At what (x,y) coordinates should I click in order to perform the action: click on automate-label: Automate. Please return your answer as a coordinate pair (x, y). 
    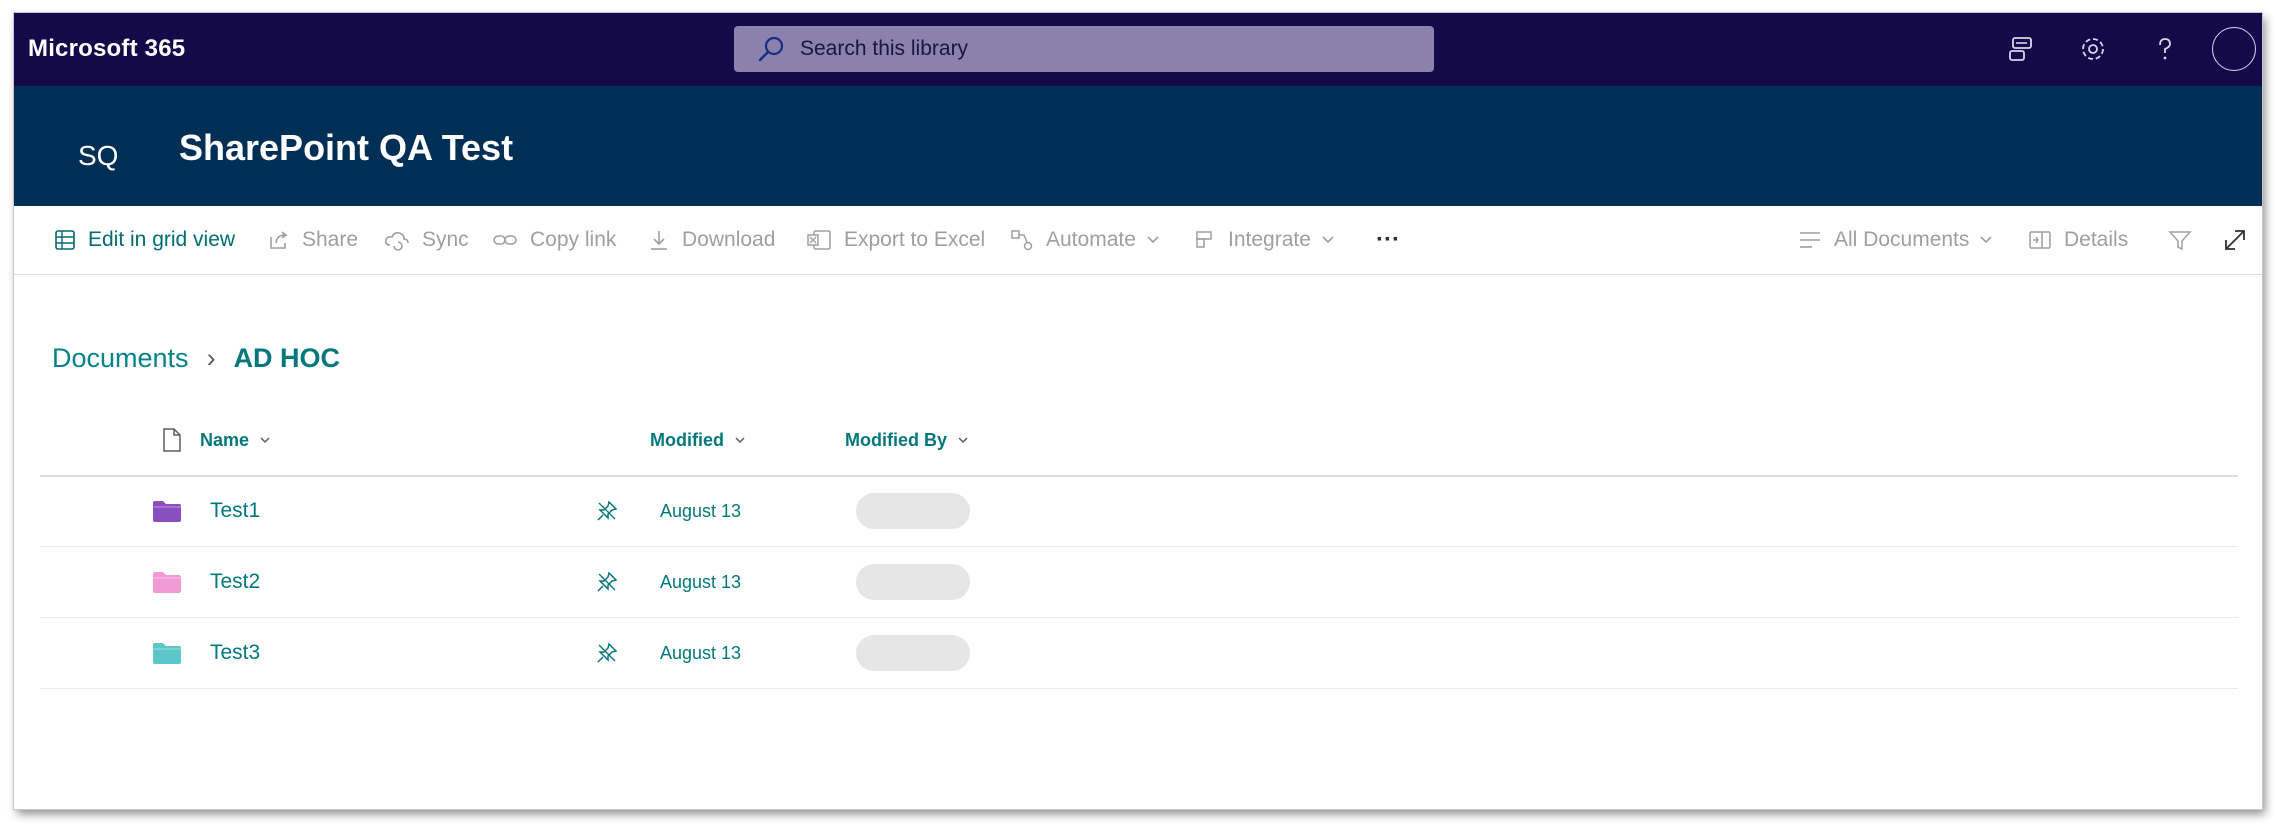
    Looking at the image, I should click on (1091, 239).